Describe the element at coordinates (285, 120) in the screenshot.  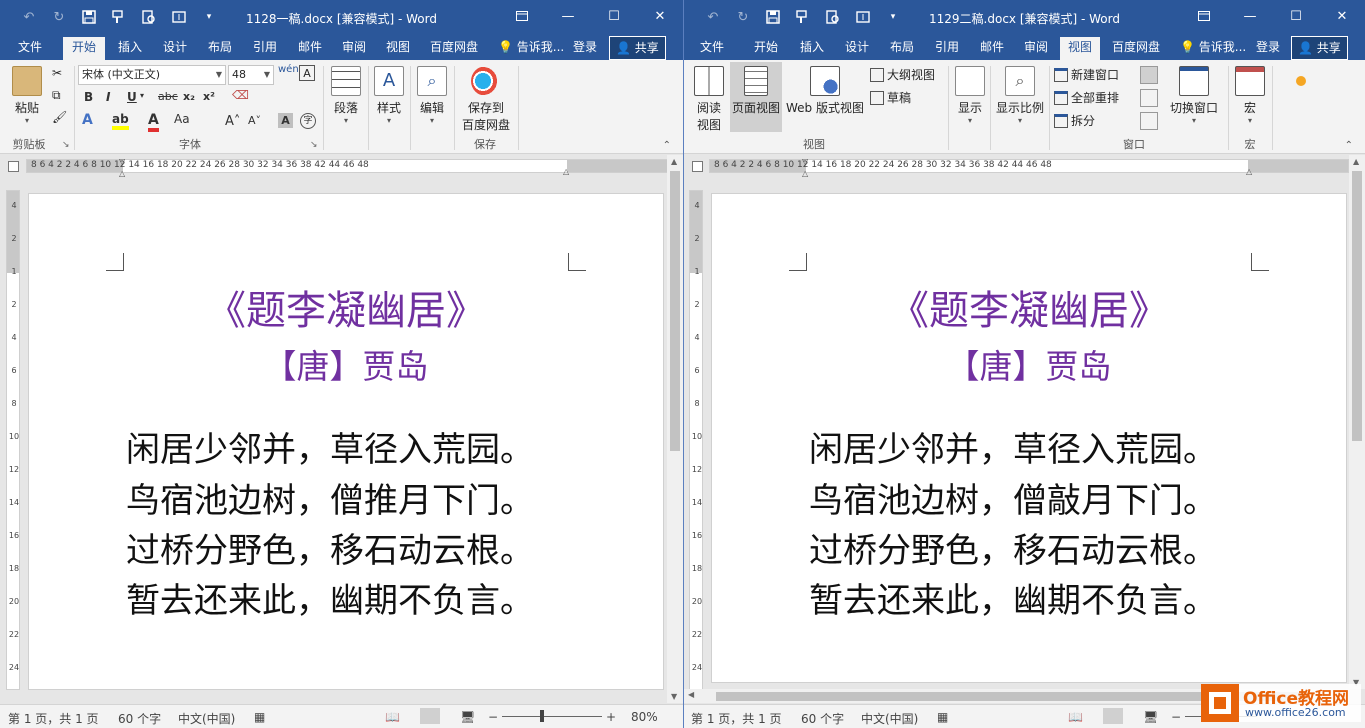
I see `character-shading-icon: A` at that location.